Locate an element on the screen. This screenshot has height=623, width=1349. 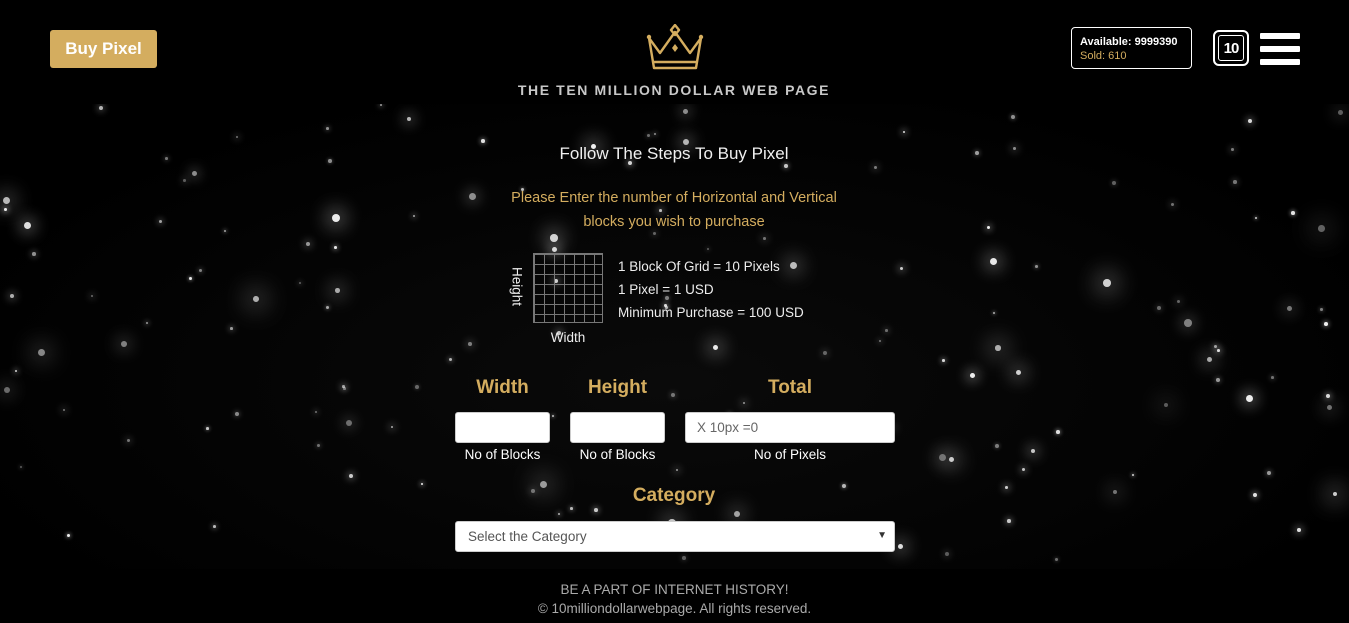
ten-badge-icon: 10 is located at coordinates (1231, 48).